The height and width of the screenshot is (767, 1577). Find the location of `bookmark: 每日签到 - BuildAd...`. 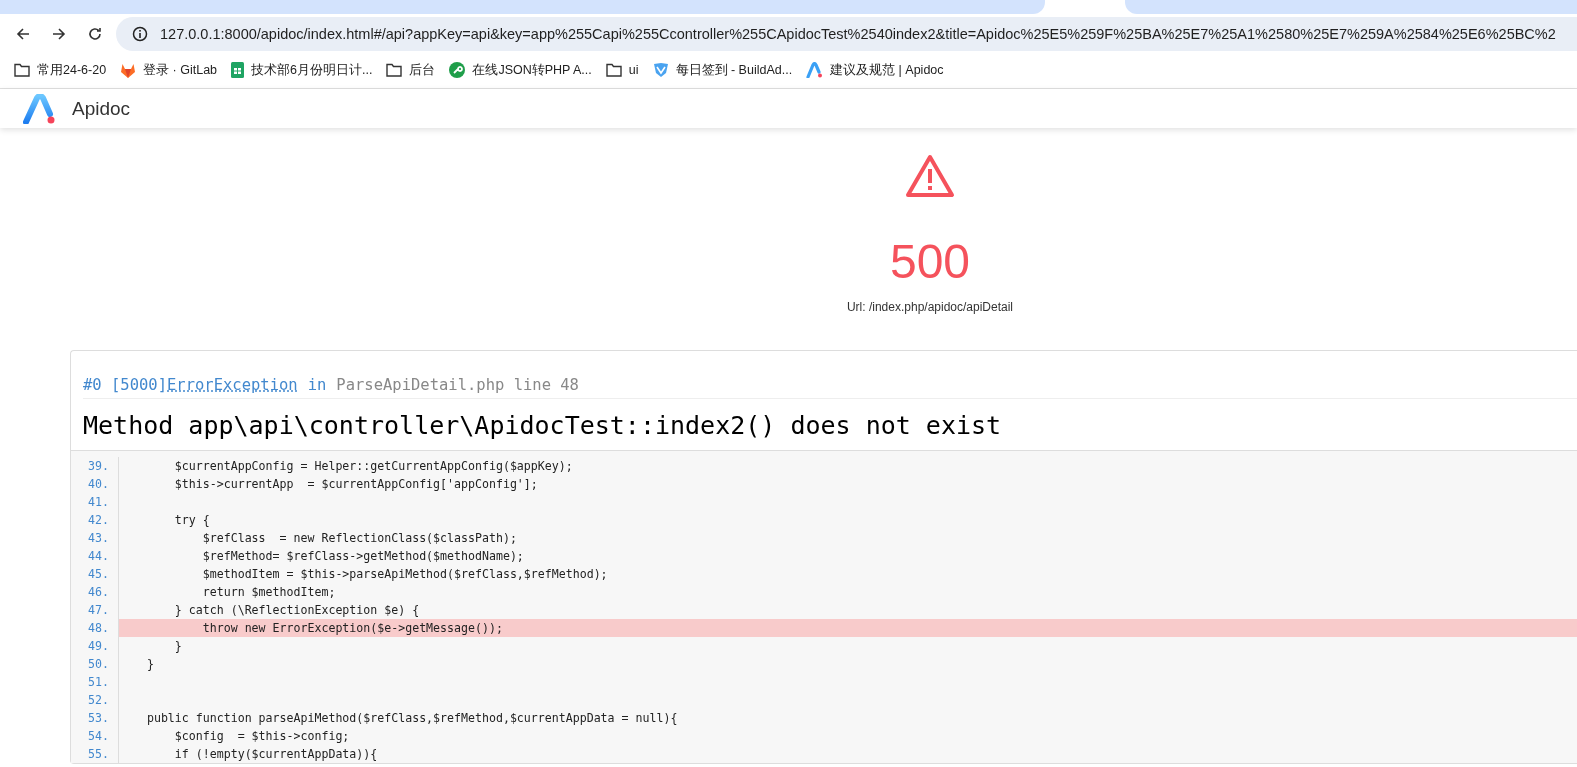

bookmark: 每日签到 - BuildAd... is located at coordinates (724, 70).